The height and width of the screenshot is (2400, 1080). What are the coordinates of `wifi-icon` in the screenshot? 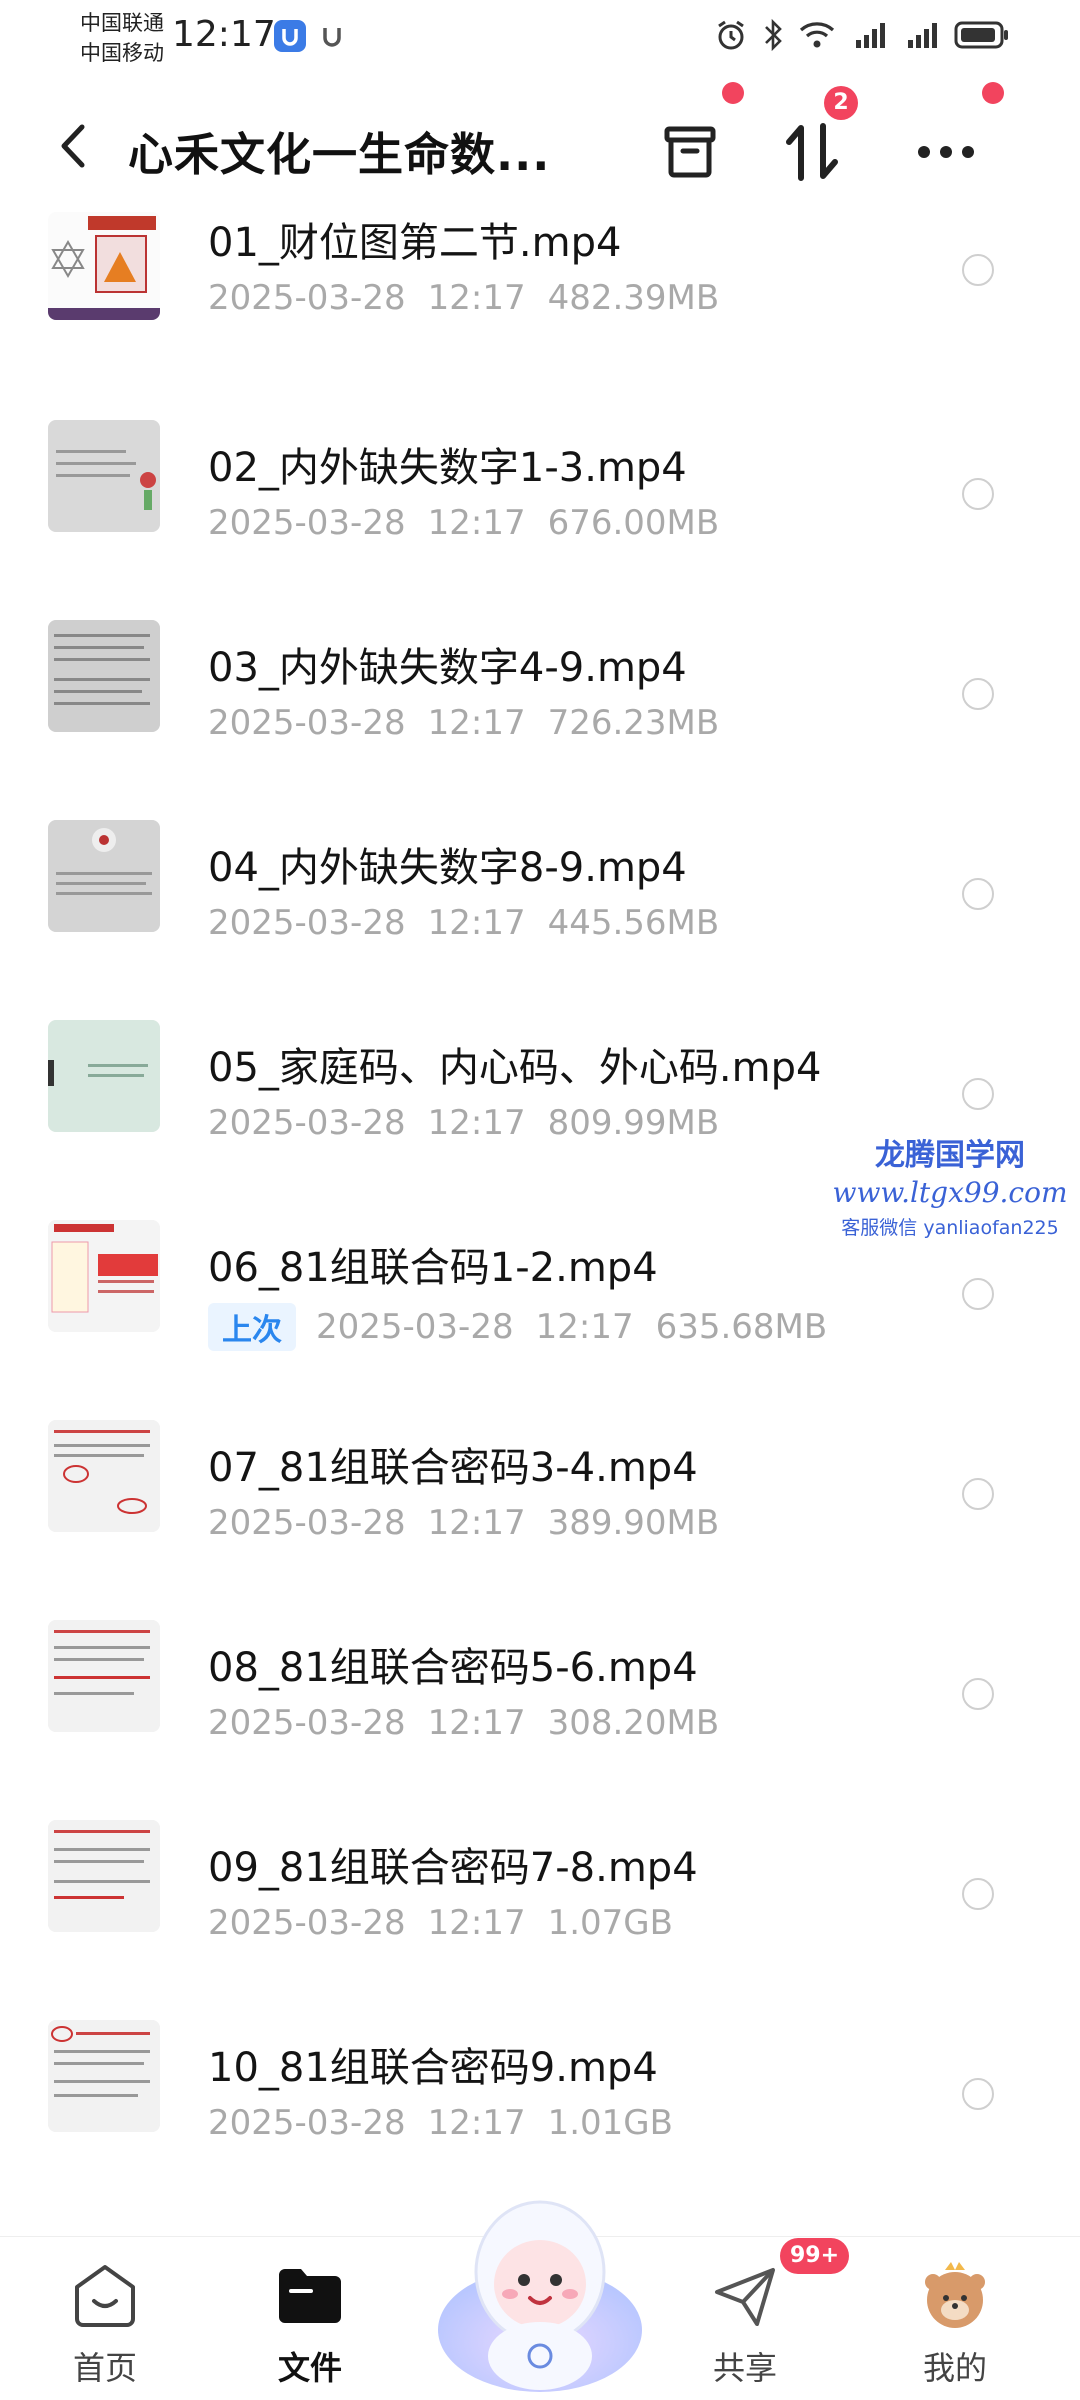 It's located at (817, 35).